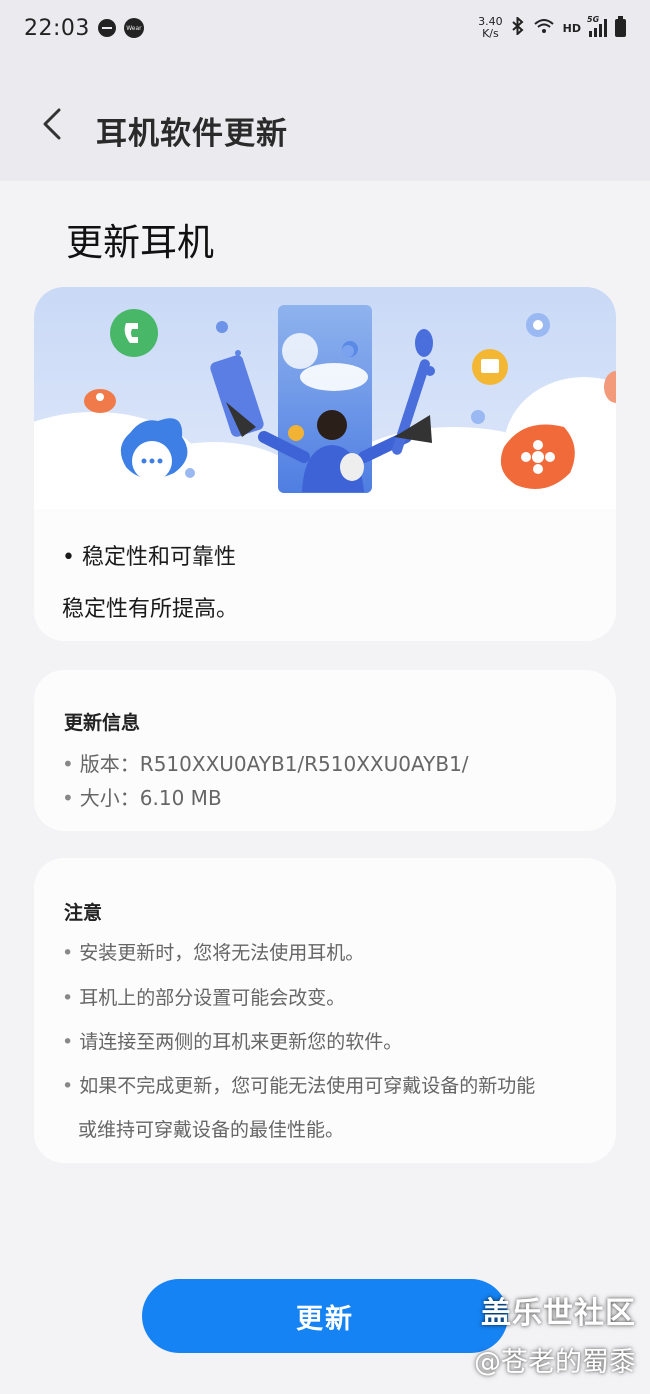  I want to click on version-text: 版本：R510XXU0AYB1/R510XXU0AYB1/, so click(274, 764).